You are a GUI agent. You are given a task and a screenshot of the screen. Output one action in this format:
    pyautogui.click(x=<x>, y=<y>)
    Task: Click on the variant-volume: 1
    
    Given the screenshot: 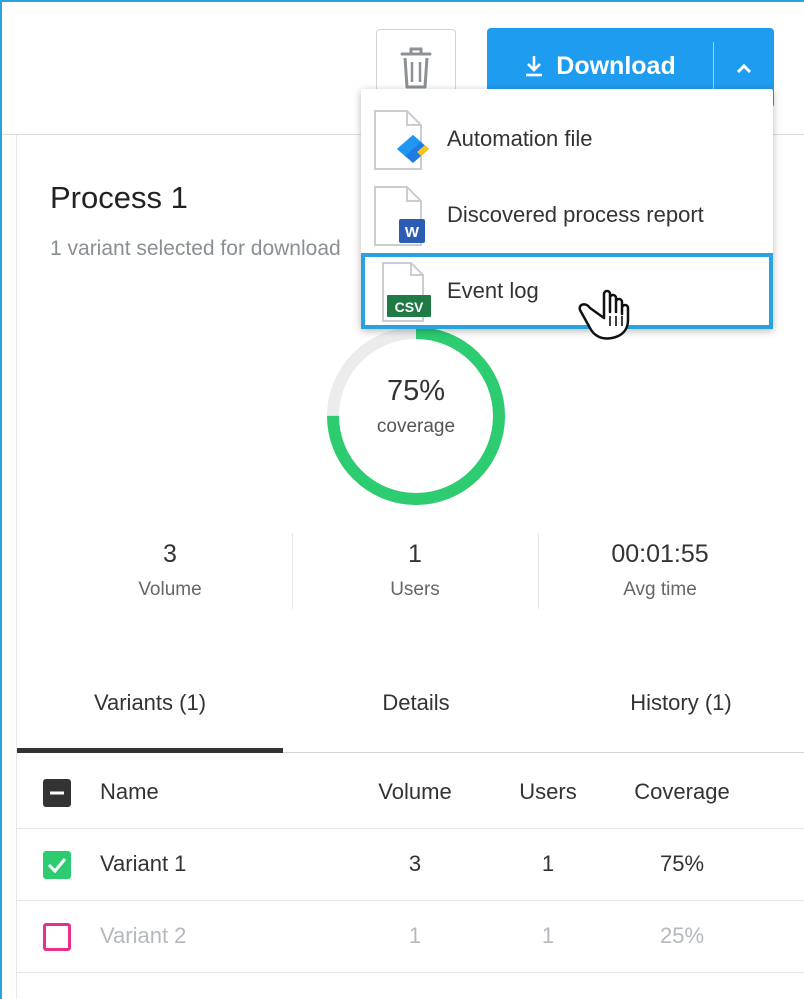 What is the action you would take?
    pyautogui.click(x=415, y=935)
    